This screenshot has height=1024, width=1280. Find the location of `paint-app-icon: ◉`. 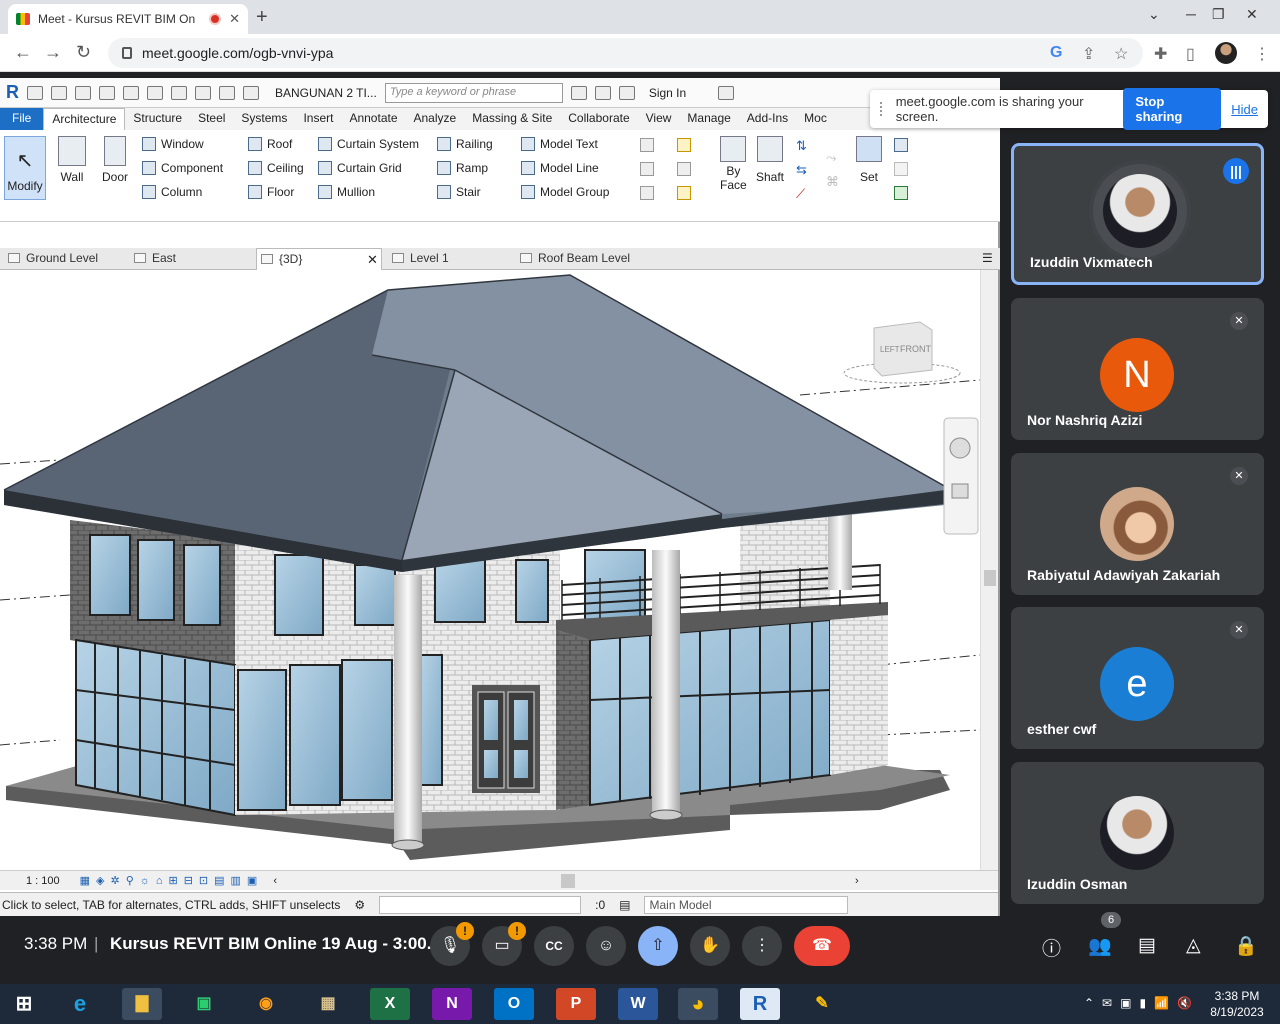

paint-app-icon: ◉ is located at coordinates (266, 1004).